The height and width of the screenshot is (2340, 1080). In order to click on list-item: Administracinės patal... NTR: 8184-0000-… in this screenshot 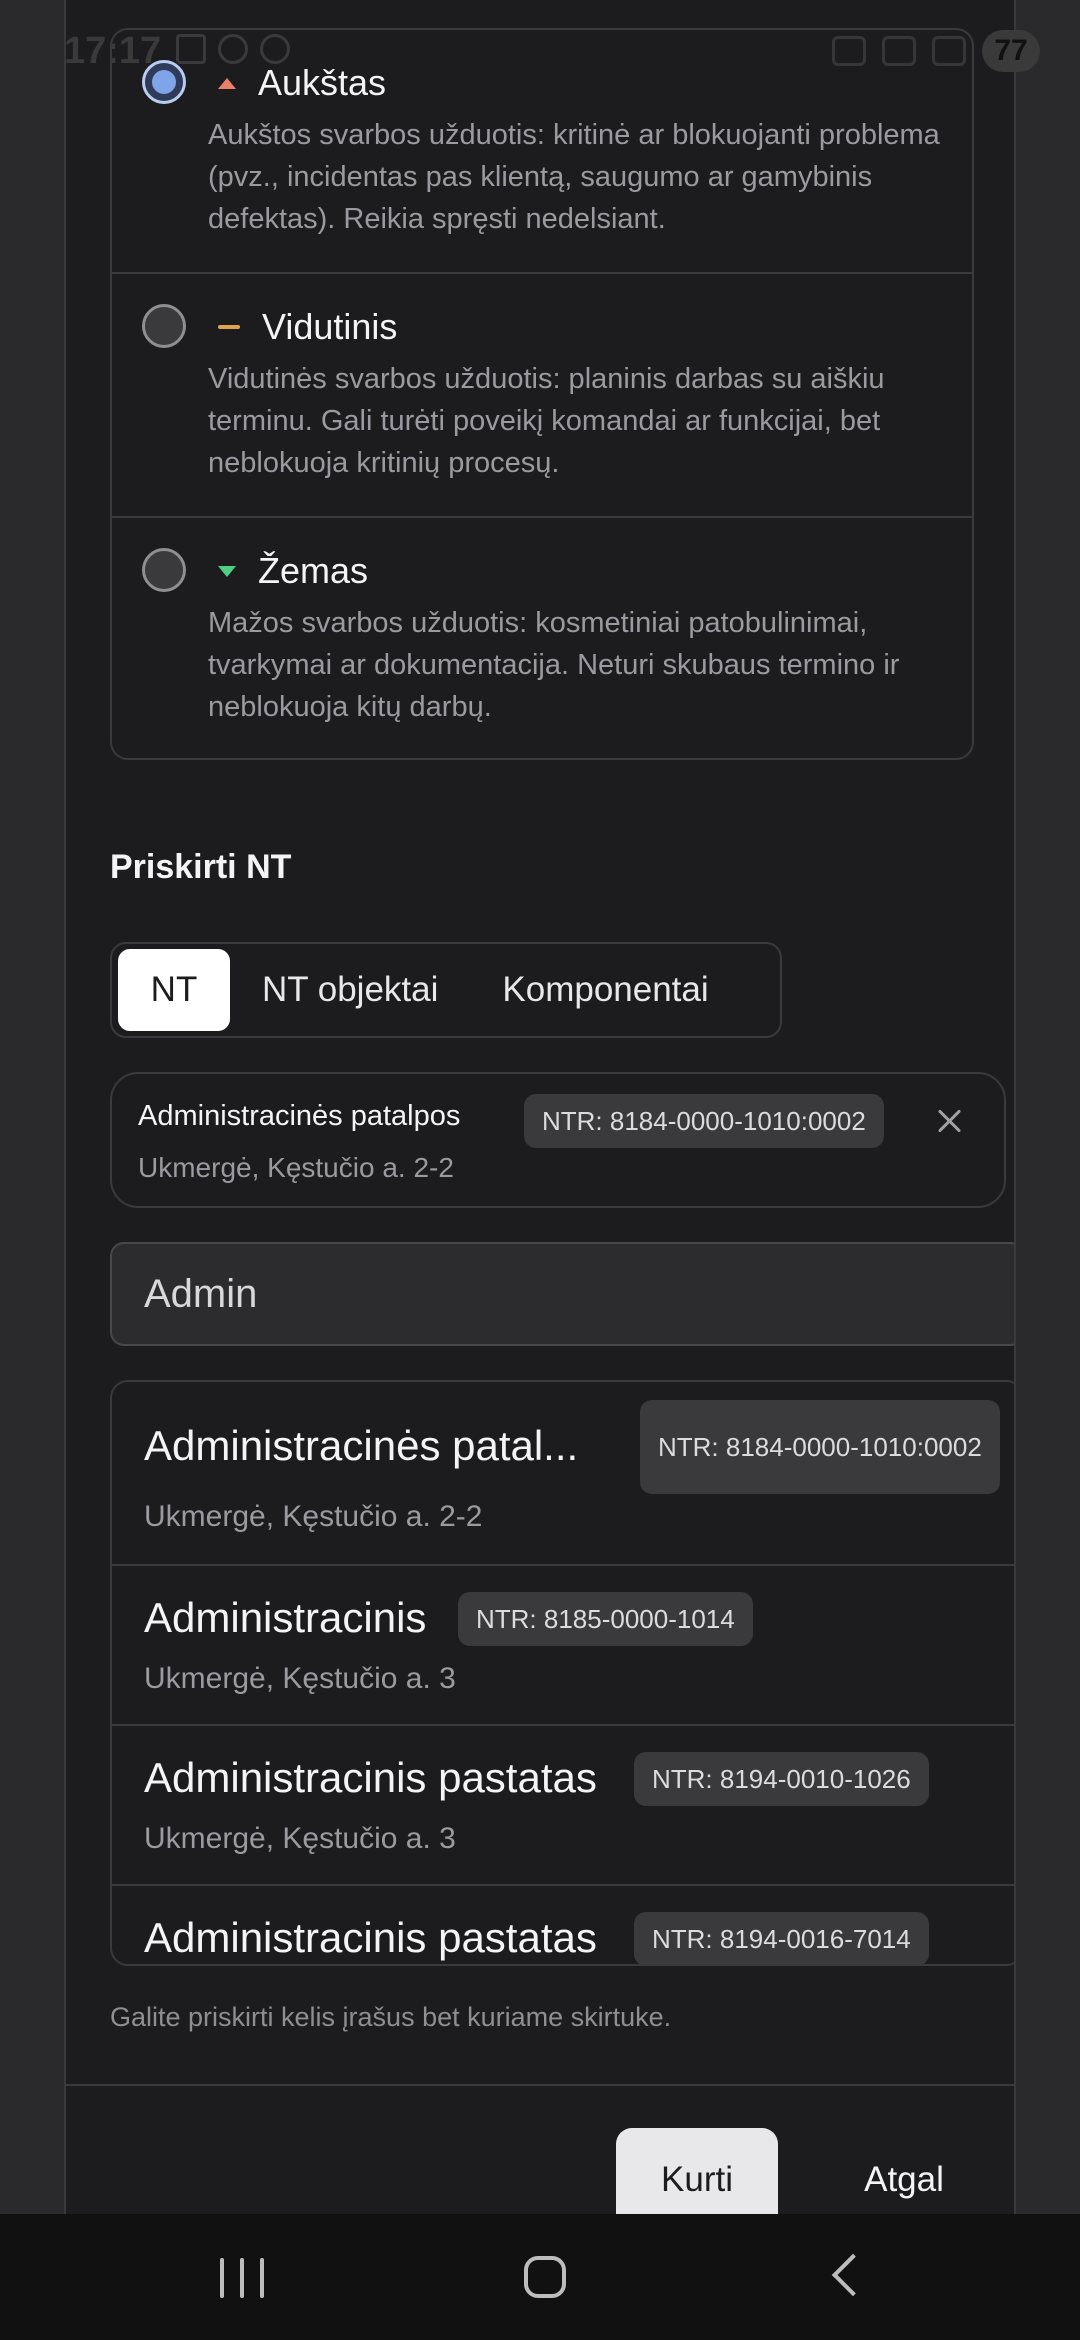, I will do `click(563, 1474)`.